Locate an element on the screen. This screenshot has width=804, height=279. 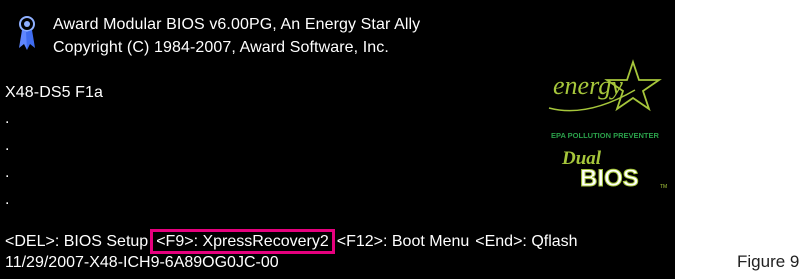
hotkey-boot-menu: <F12>: Boot Menu is located at coordinates (403, 241).